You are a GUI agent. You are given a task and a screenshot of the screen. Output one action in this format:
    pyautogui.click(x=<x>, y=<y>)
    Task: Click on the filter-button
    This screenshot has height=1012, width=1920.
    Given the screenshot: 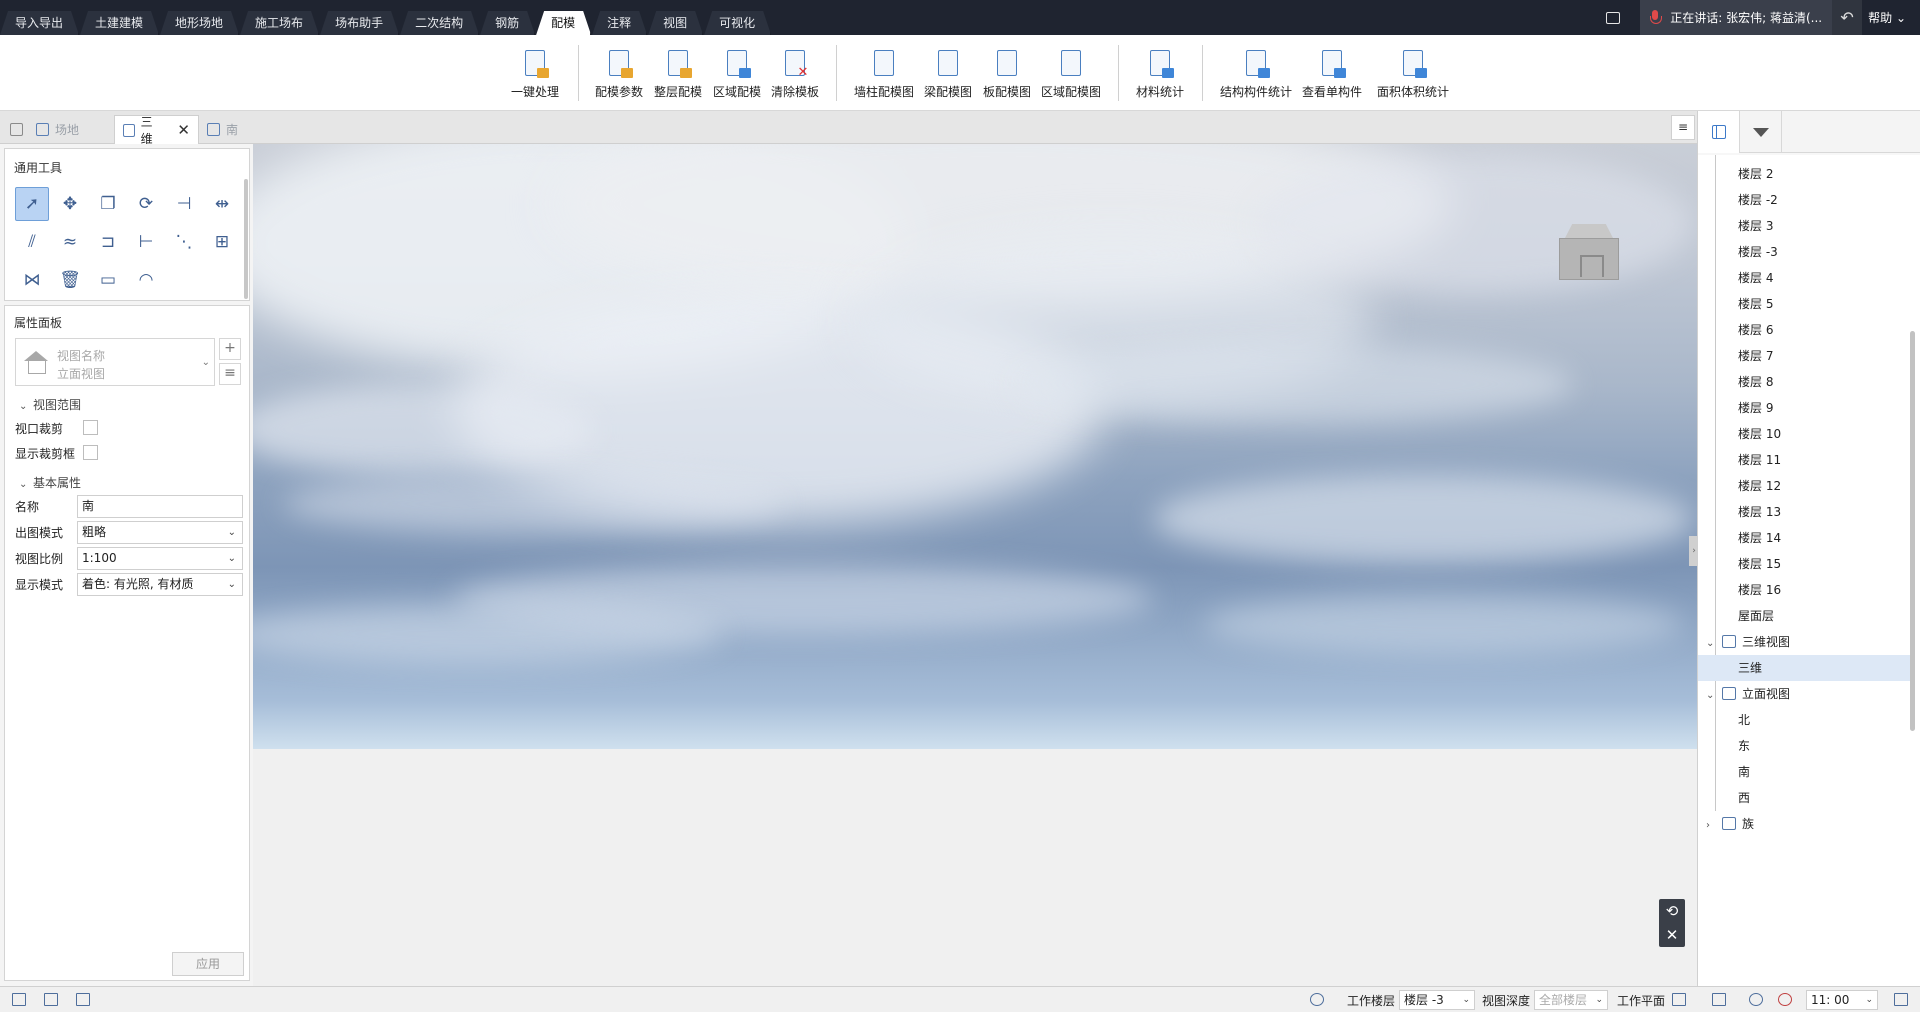 What is the action you would take?
    pyautogui.click(x=1761, y=132)
    